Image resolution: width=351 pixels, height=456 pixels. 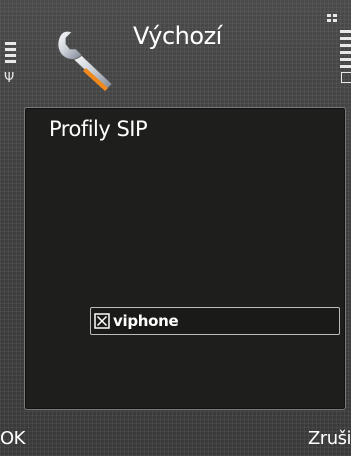 I want to click on app-title: Výchozí, so click(x=177, y=36).